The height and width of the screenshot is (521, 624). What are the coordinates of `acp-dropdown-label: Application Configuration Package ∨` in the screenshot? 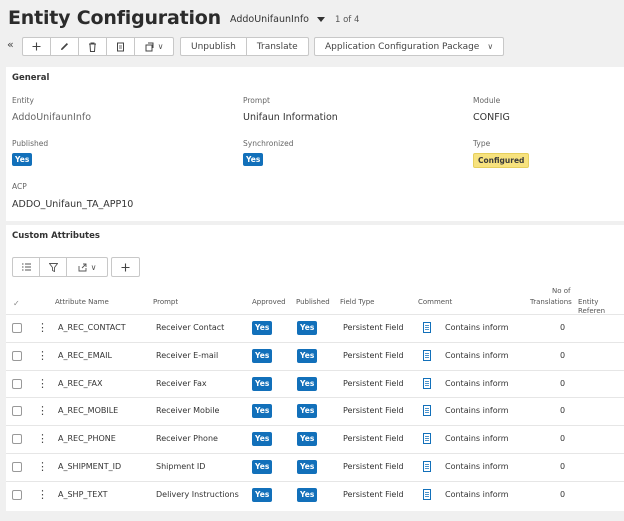 It's located at (409, 46).